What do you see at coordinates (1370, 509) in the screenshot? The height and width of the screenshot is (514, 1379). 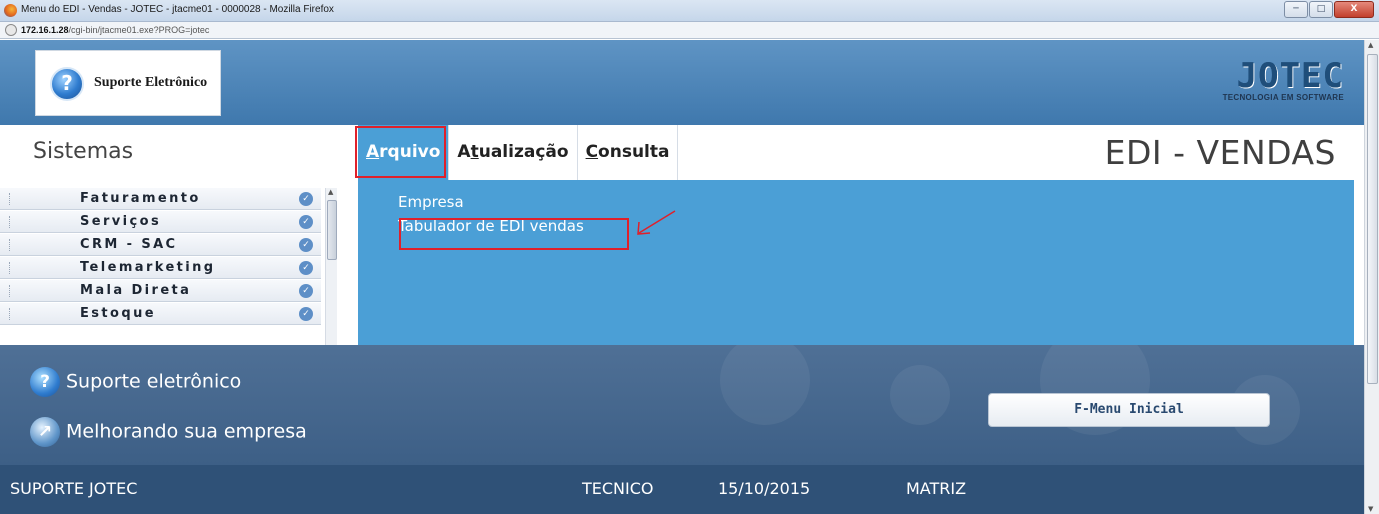 I see `scroll-down-arrow-icon: ▼` at bounding box center [1370, 509].